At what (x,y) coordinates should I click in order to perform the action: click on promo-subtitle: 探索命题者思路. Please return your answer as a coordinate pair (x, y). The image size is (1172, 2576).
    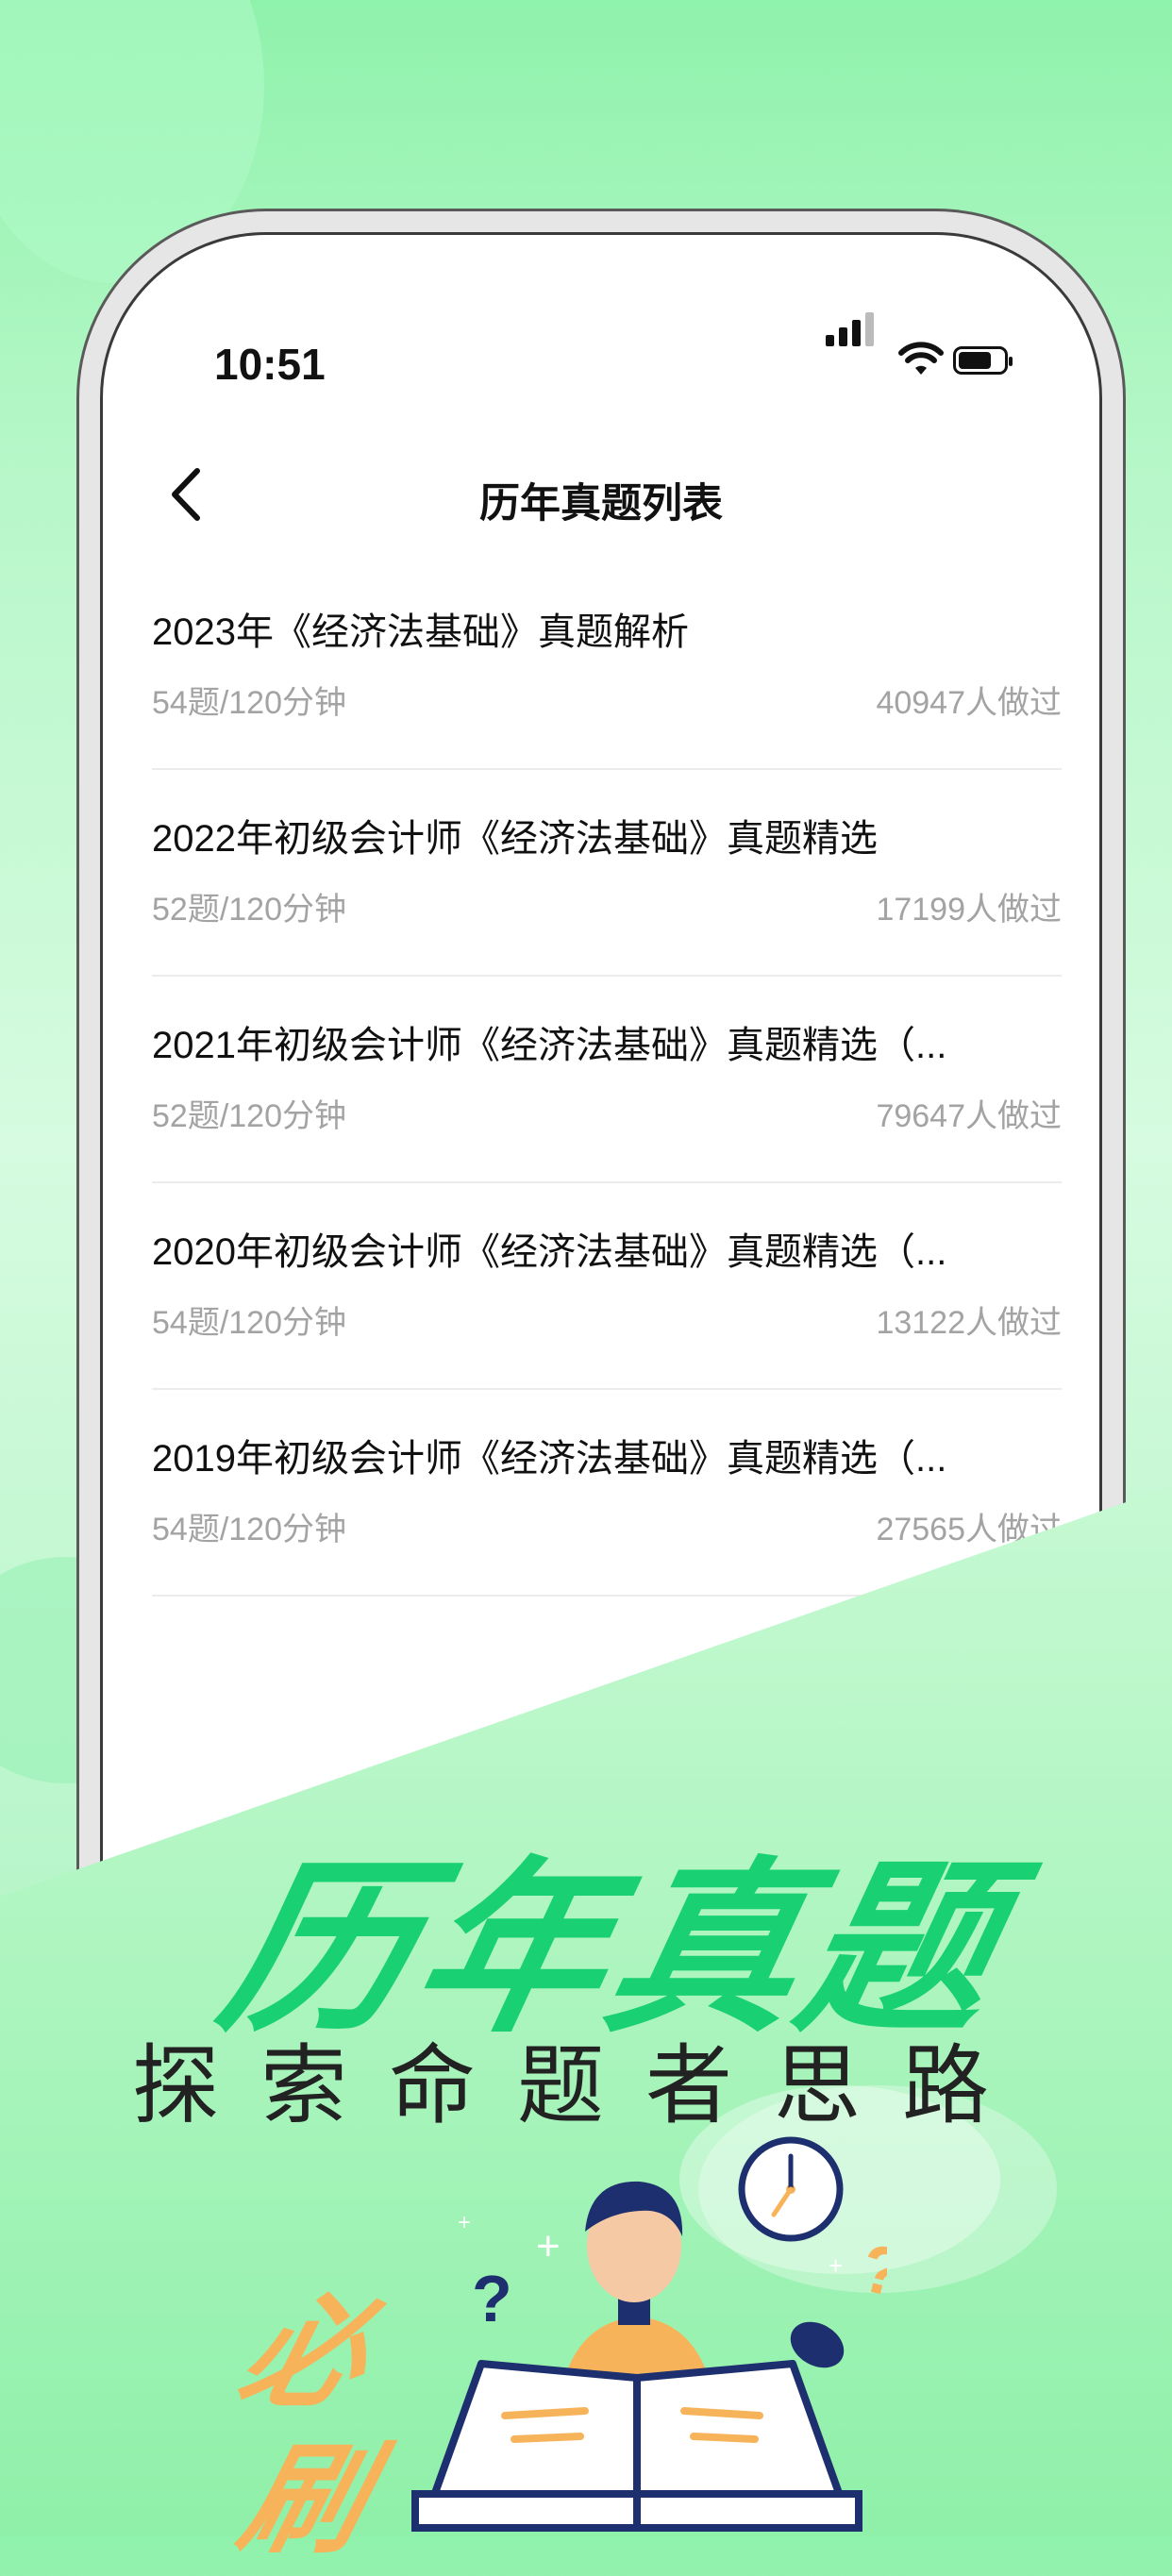
    Looking at the image, I should click on (581, 2086).